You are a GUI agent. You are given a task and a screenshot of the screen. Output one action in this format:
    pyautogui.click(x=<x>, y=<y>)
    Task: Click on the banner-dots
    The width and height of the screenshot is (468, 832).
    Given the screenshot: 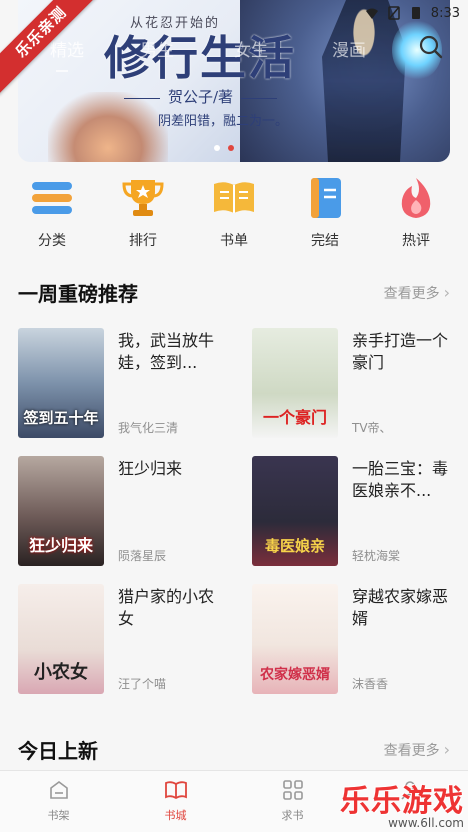 What is the action you would take?
    pyautogui.click(x=224, y=148)
    